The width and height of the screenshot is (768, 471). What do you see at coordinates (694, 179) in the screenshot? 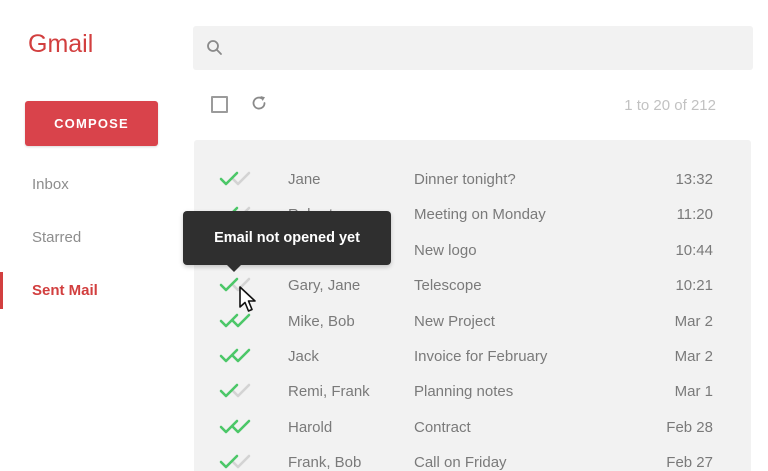
I see `mail-time: 13:32` at bounding box center [694, 179].